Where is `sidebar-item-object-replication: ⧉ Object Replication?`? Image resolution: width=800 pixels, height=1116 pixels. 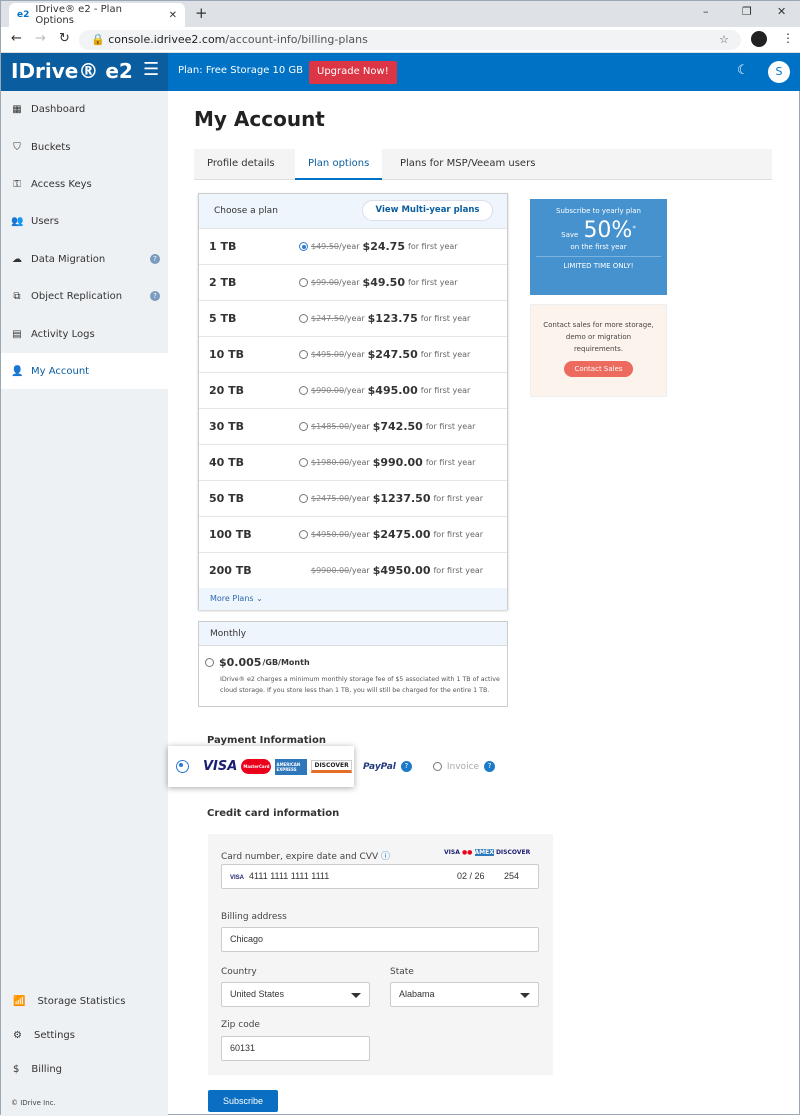 sidebar-item-object-replication: ⧉ Object Replication? is located at coordinates (84, 296).